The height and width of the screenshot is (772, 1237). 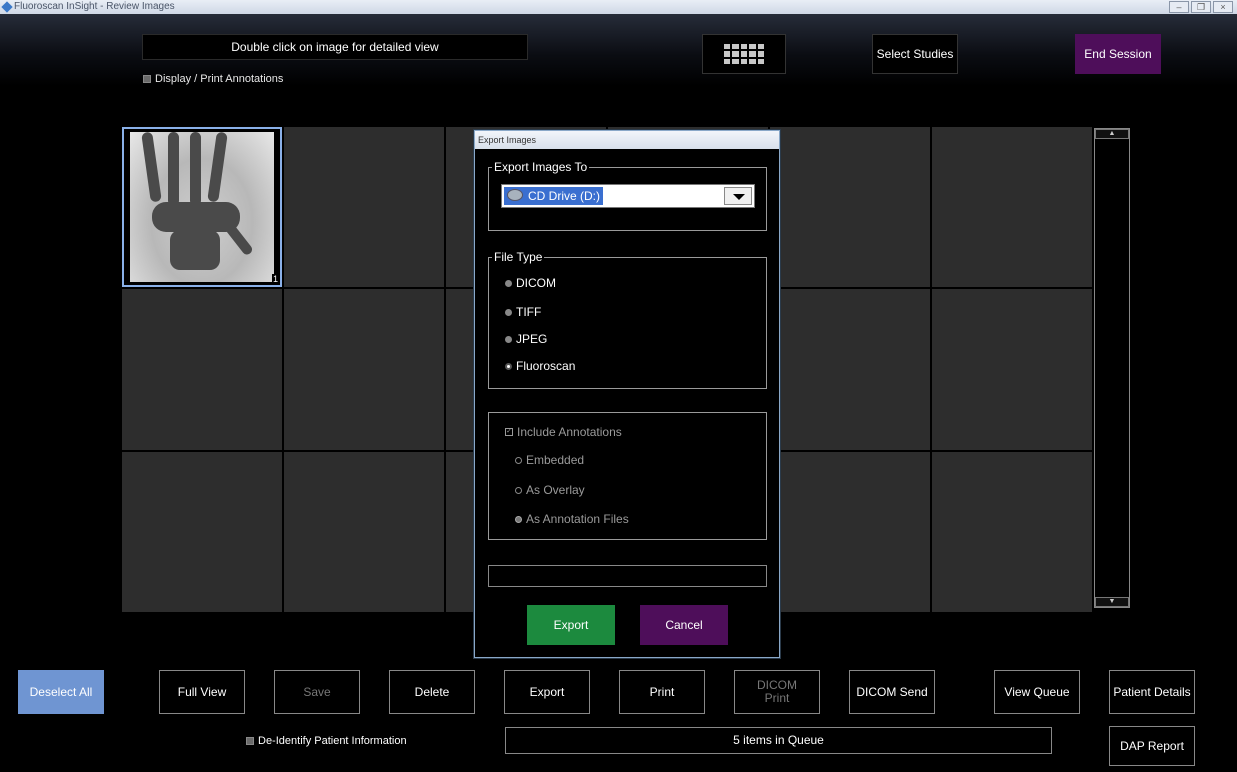 I want to click on annotation-files-radio: As Annotation Files, so click(x=572, y=519).